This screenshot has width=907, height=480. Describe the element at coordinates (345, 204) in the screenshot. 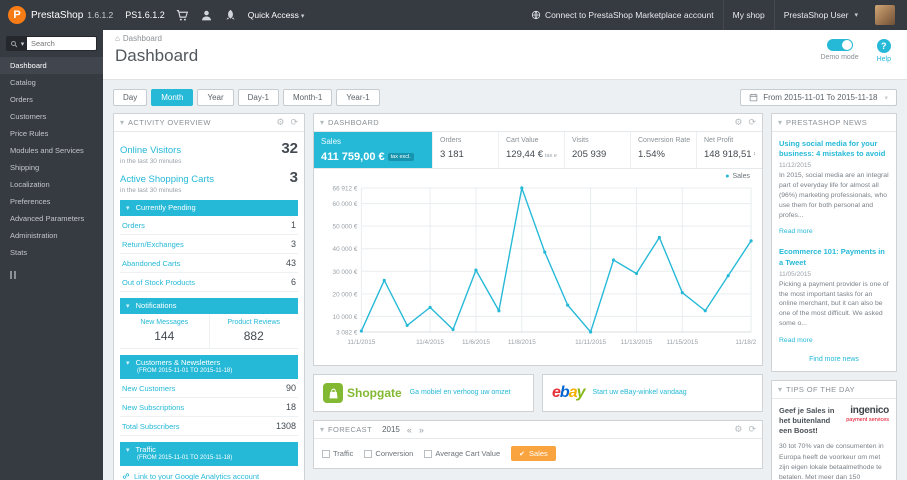

I see `svg-text: 60 000 €` at that location.